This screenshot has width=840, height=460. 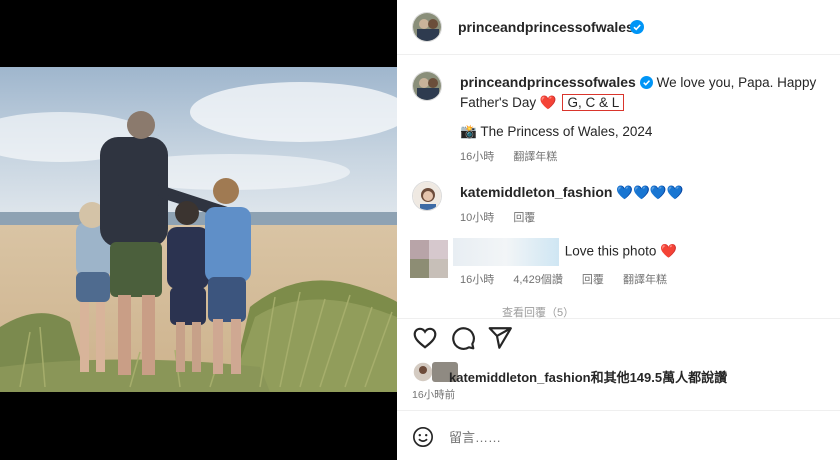 What do you see at coordinates (500, 338) in the screenshot?
I see `share-icon` at bounding box center [500, 338].